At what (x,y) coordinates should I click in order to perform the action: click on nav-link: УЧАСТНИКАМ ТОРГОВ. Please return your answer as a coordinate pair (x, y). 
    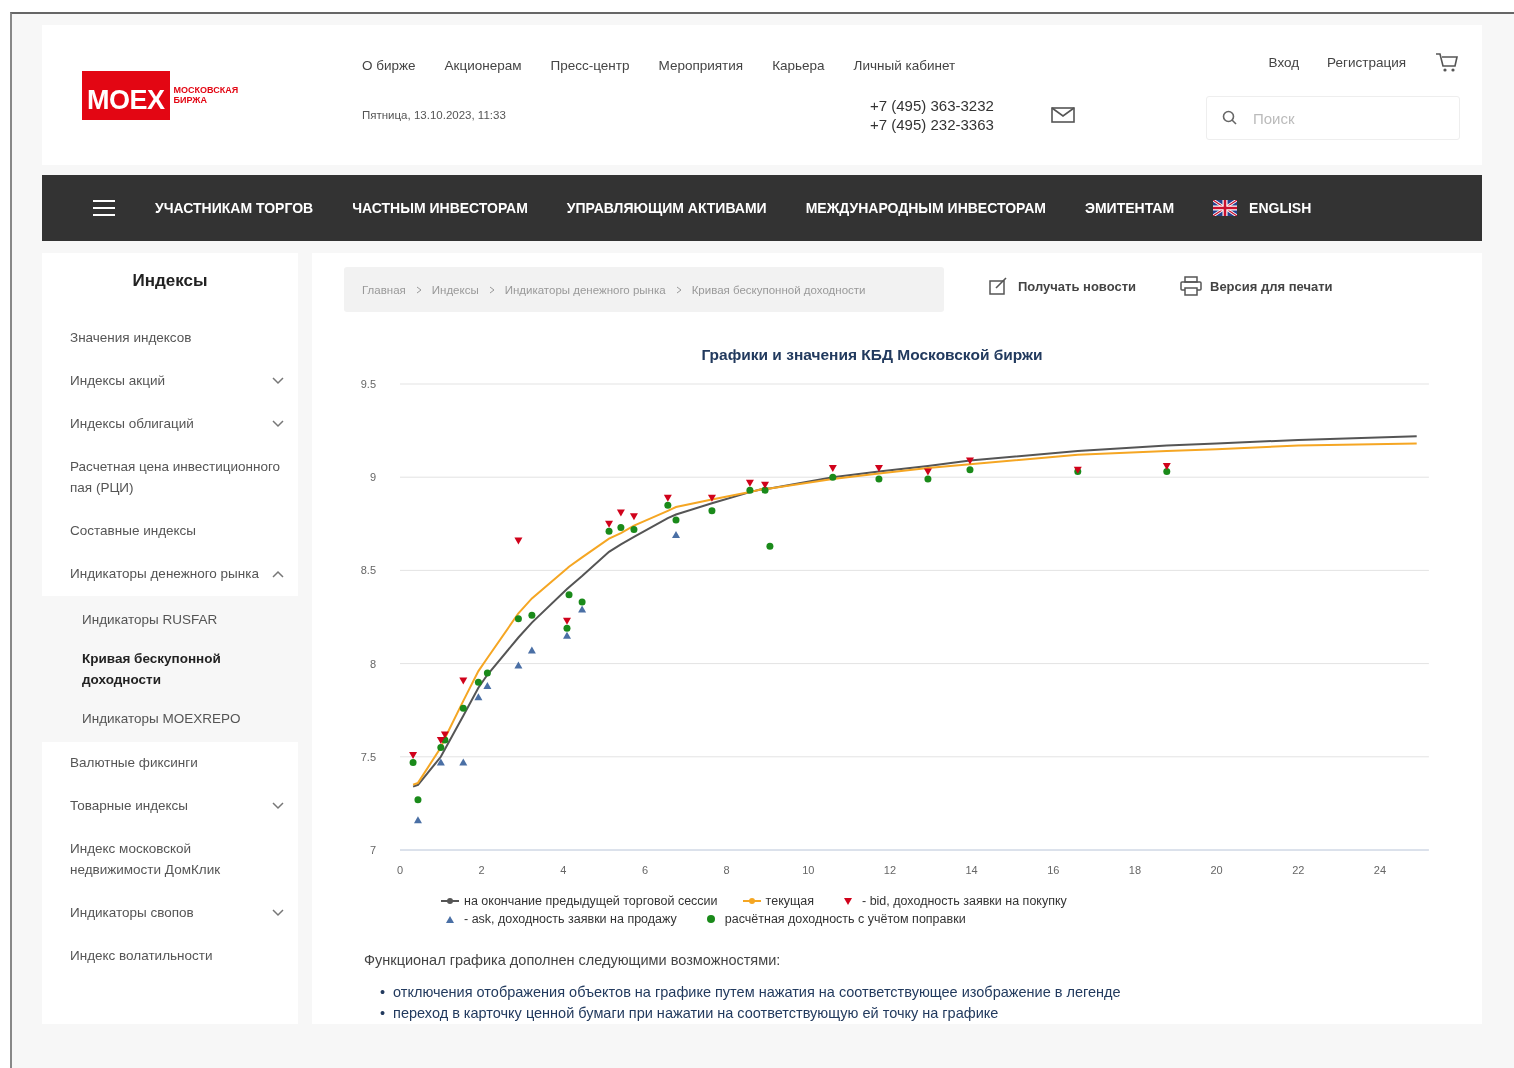
    Looking at the image, I should click on (234, 208).